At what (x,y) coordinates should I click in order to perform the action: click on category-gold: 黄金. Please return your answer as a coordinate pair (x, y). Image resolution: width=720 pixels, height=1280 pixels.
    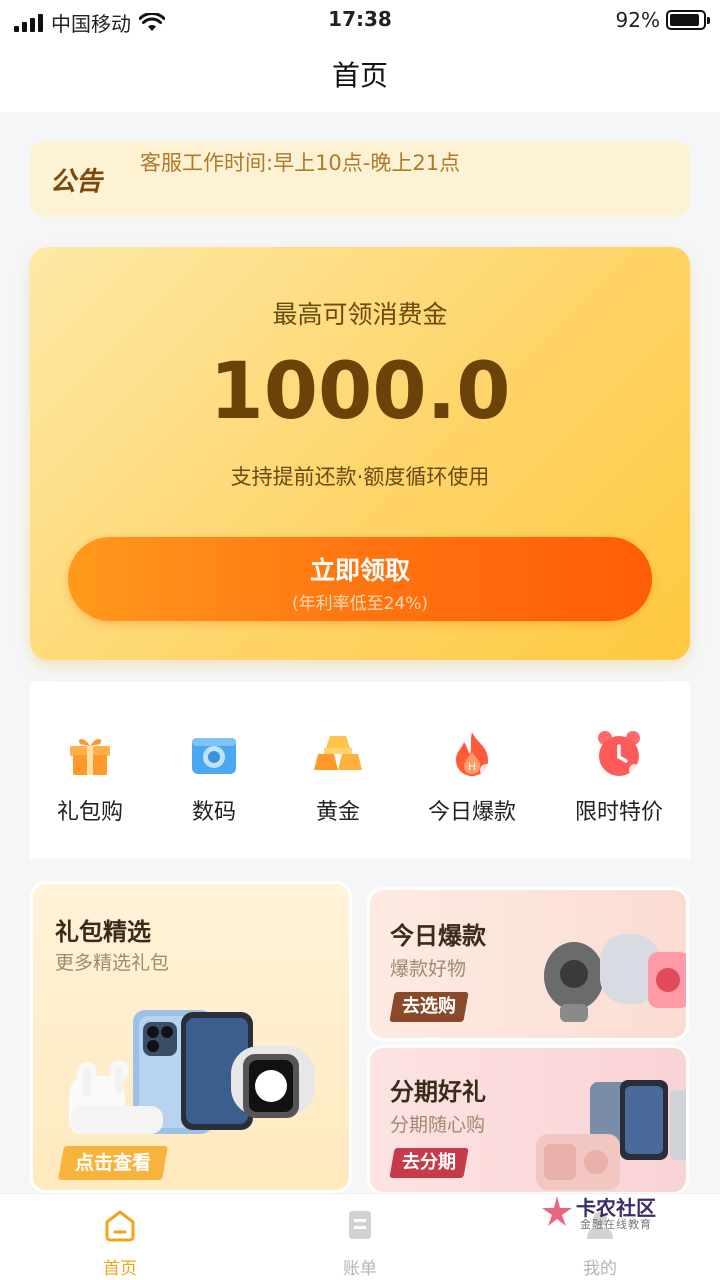
    Looking at the image, I should click on (338, 777).